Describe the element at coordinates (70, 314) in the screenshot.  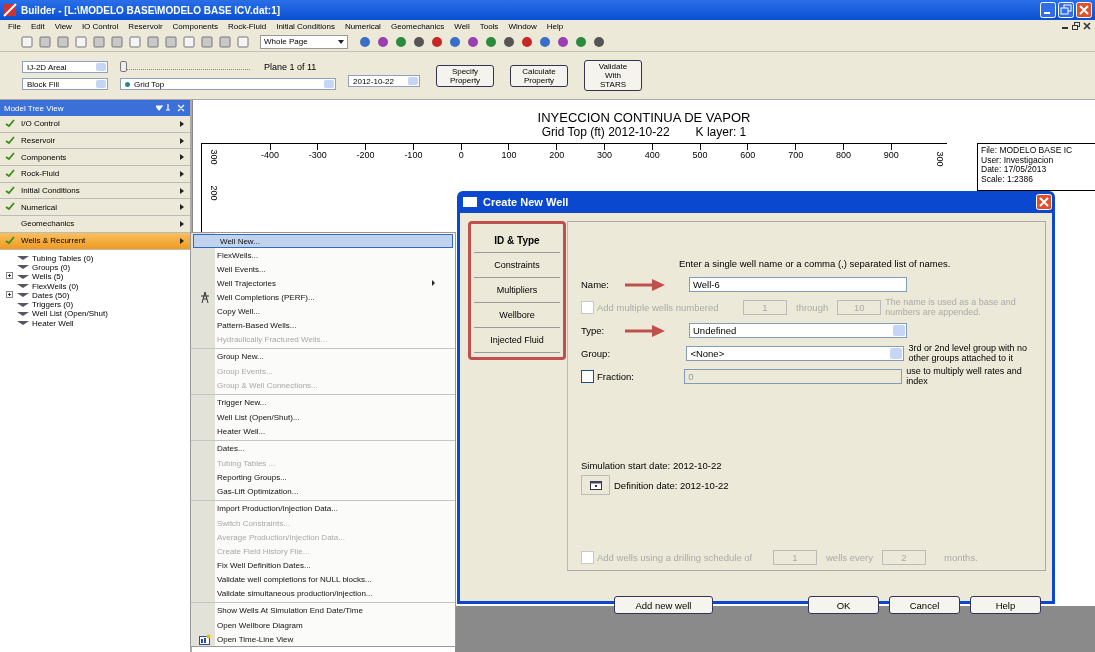
I see `tree-item: Well List (Open/Shut)` at that location.